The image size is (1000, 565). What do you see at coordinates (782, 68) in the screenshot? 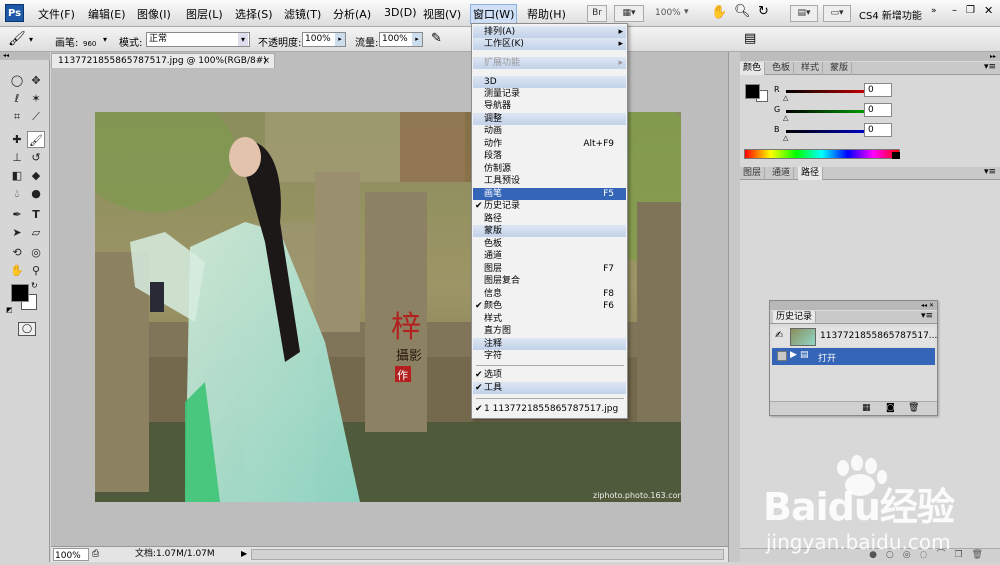
I see `tab-swatches: 色板` at bounding box center [782, 68].